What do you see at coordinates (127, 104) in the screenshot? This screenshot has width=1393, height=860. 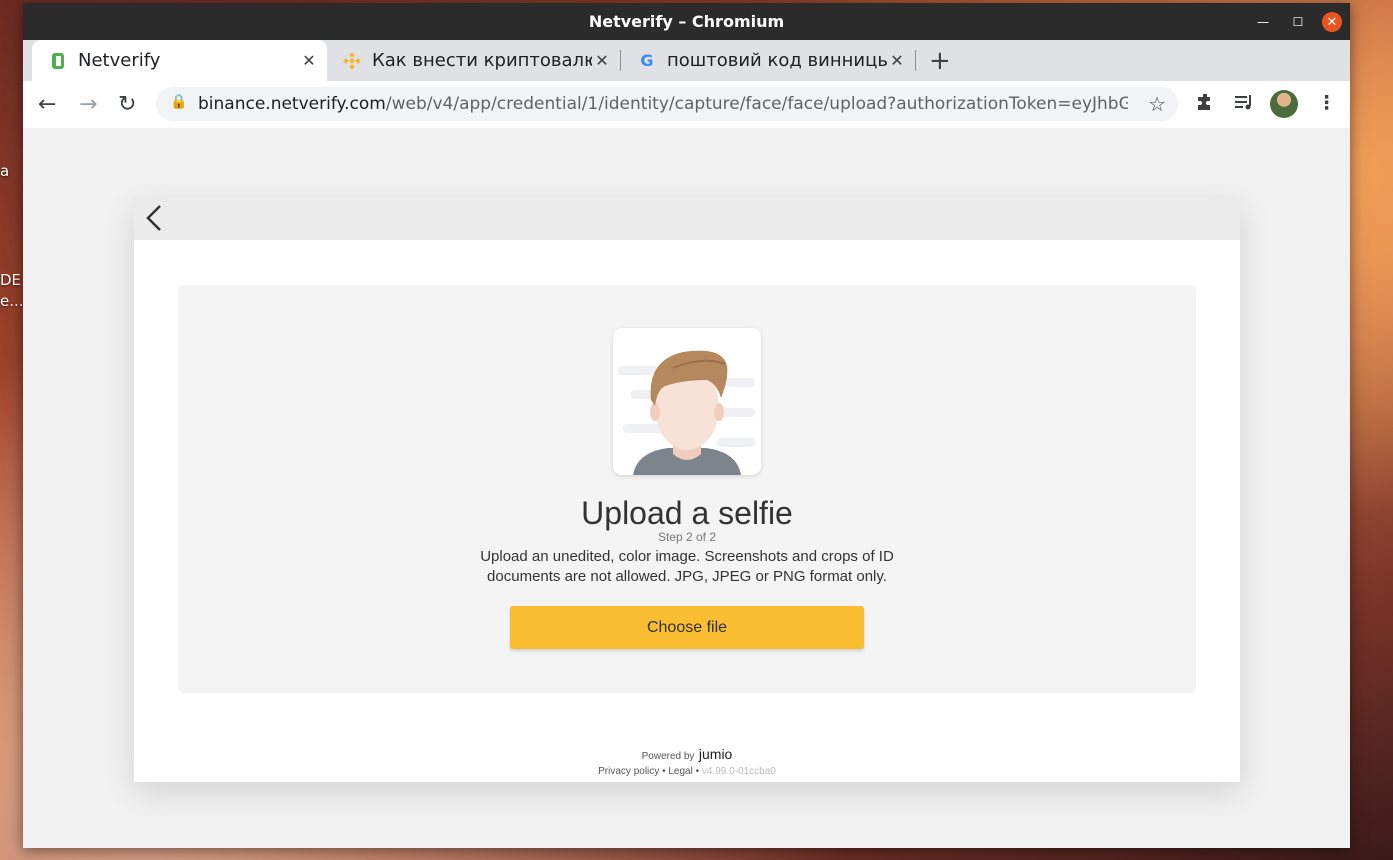 I see `reload-icon: ↻` at bounding box center [127, 104].